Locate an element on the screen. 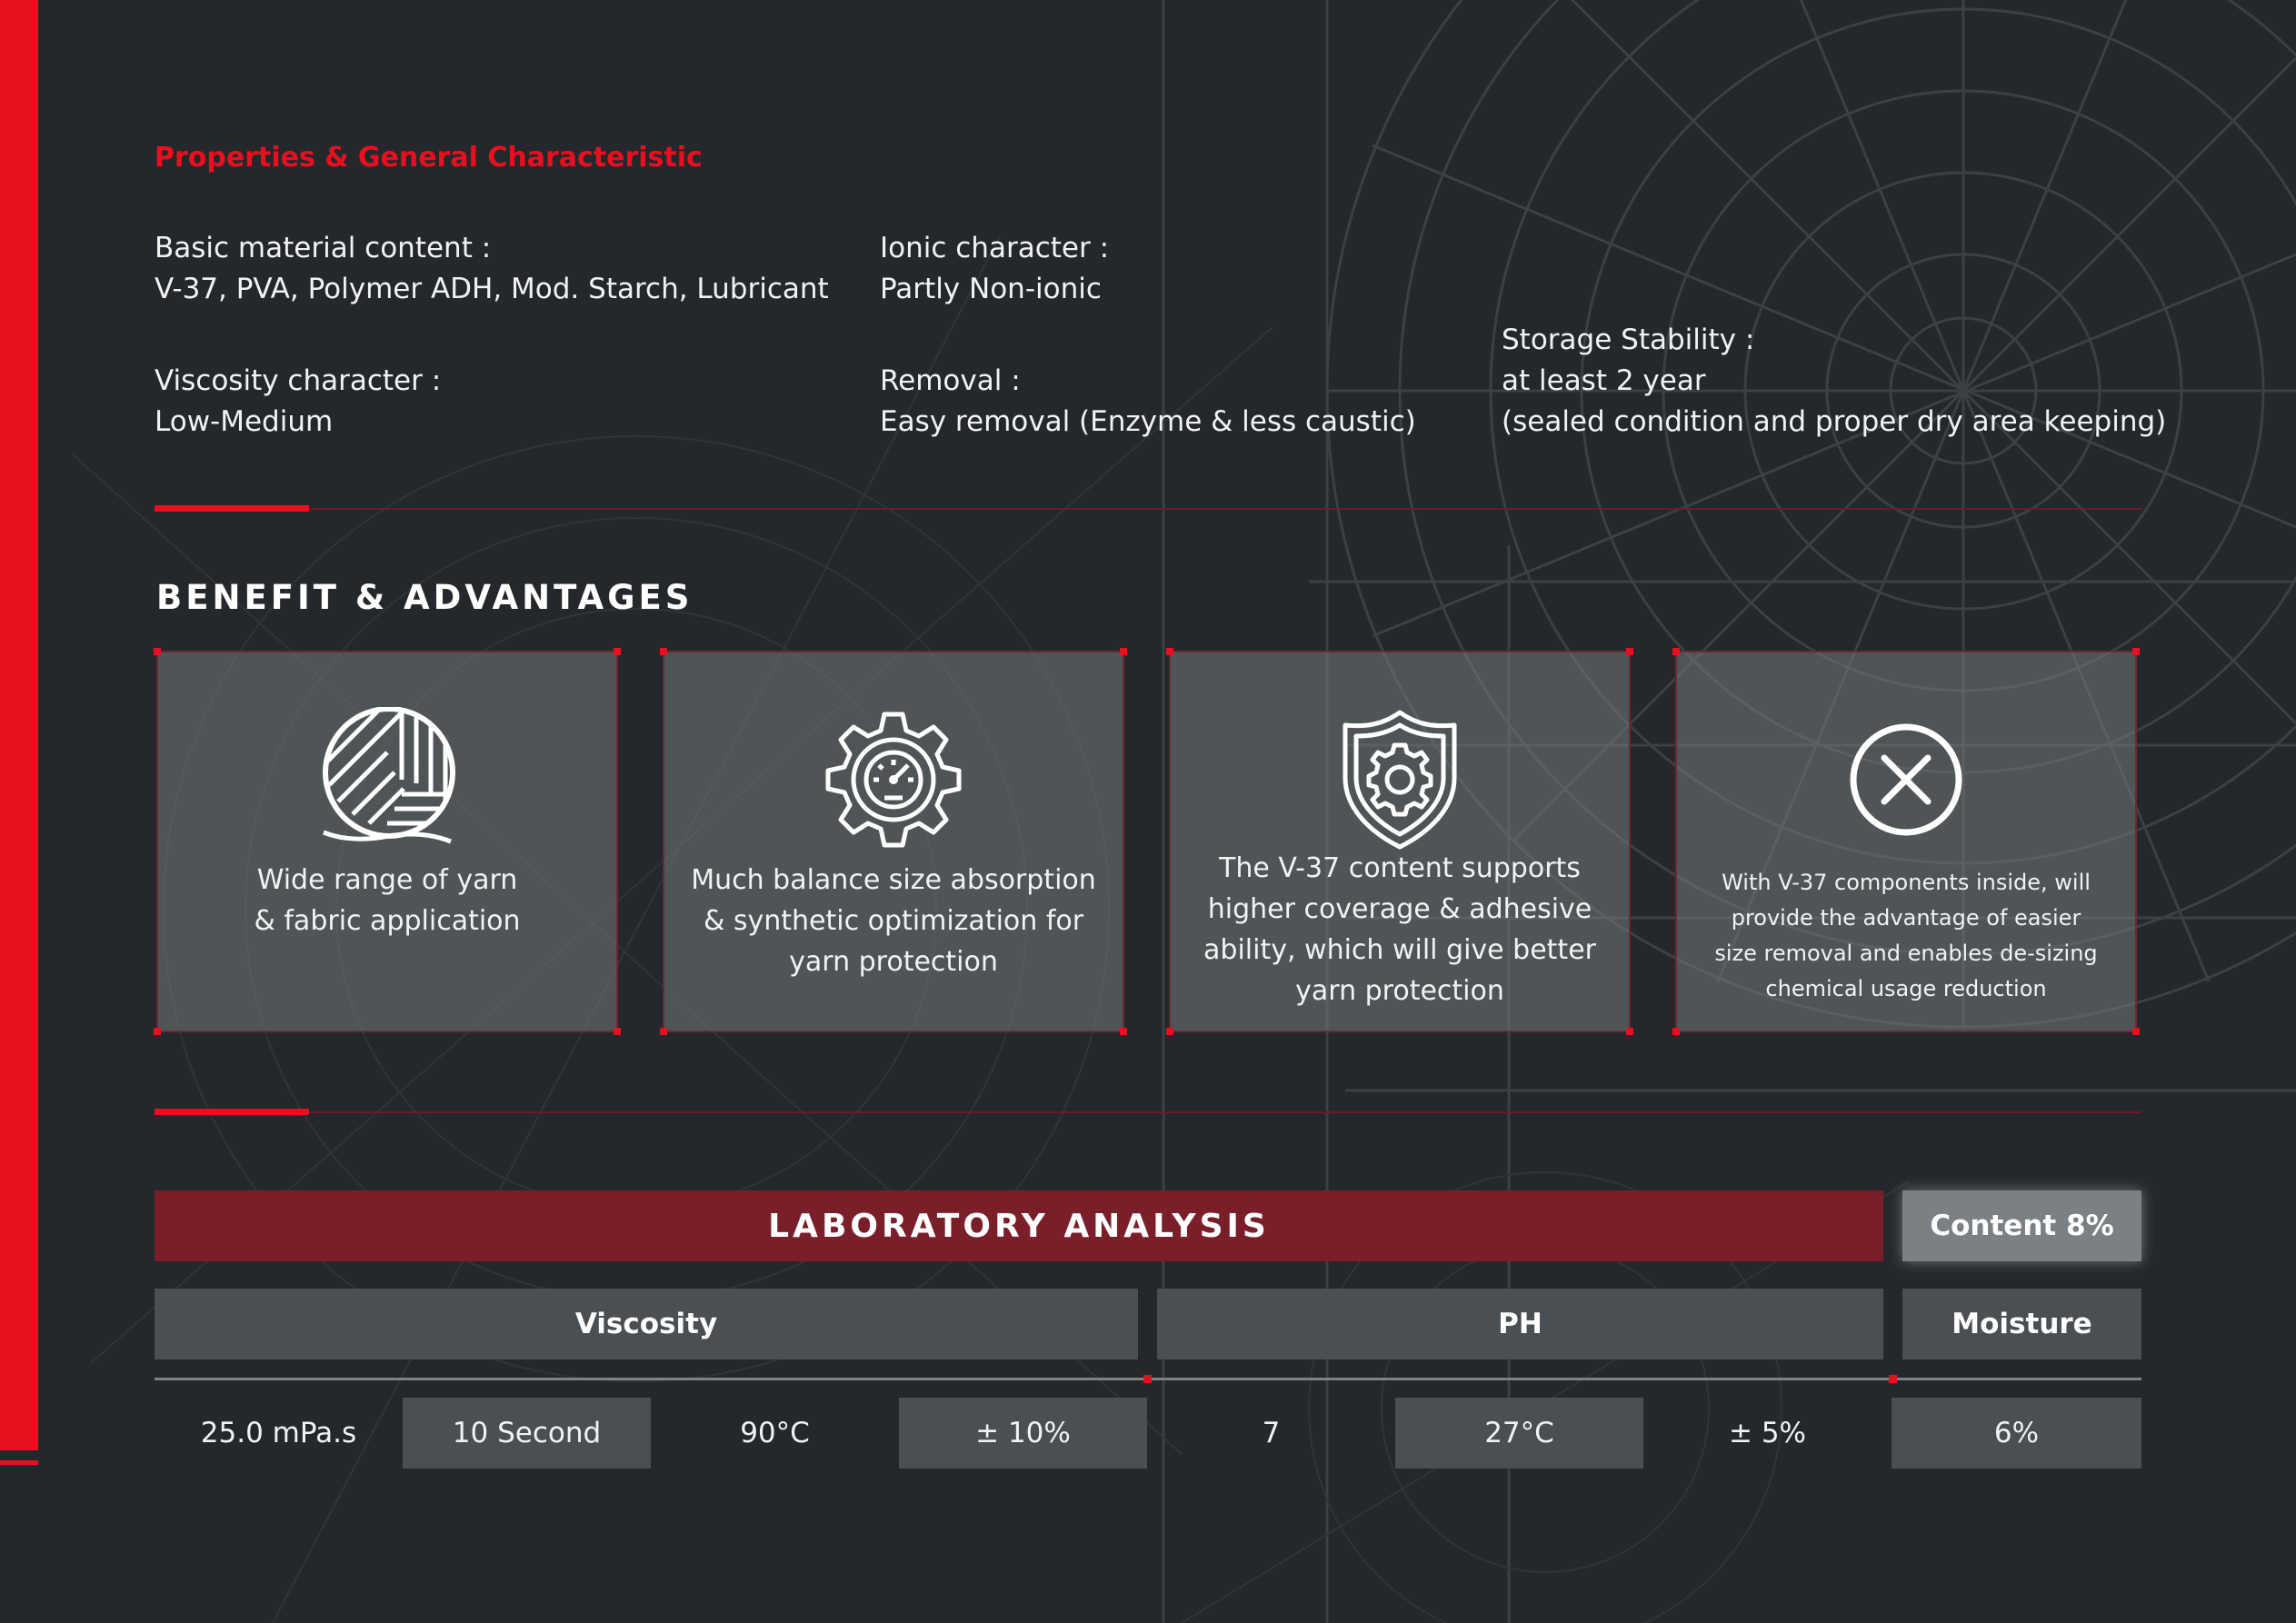  viscosity-header: Viscosity is located at coordinates (646, 1324).